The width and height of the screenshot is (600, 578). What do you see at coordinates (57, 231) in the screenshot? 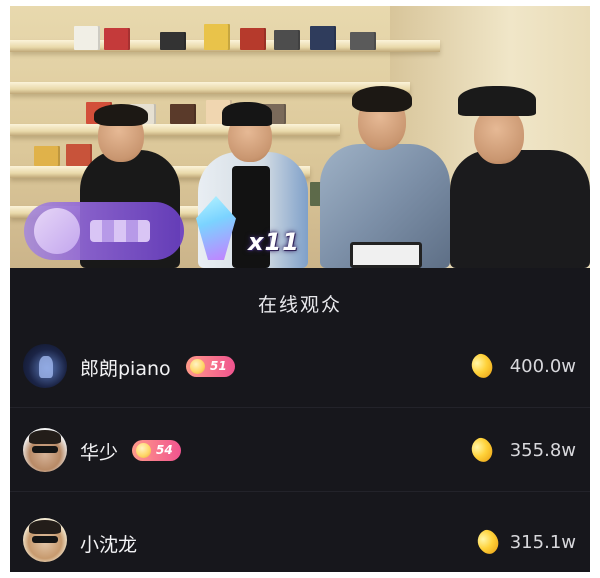
I see `gift-sender-avatar` at bounding box center [57, 231].